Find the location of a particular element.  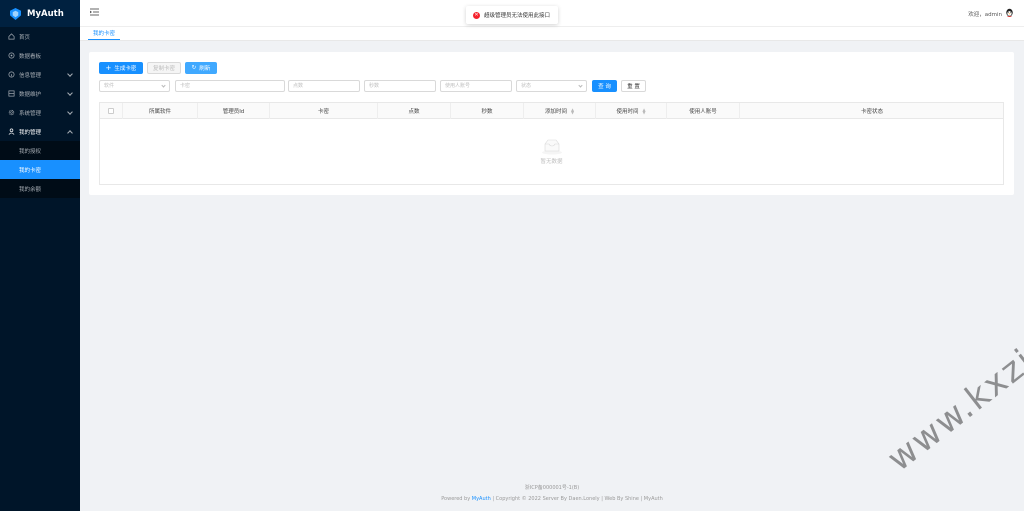

copy-card-label: 复制卡密 is located at coordinates (163, 69).